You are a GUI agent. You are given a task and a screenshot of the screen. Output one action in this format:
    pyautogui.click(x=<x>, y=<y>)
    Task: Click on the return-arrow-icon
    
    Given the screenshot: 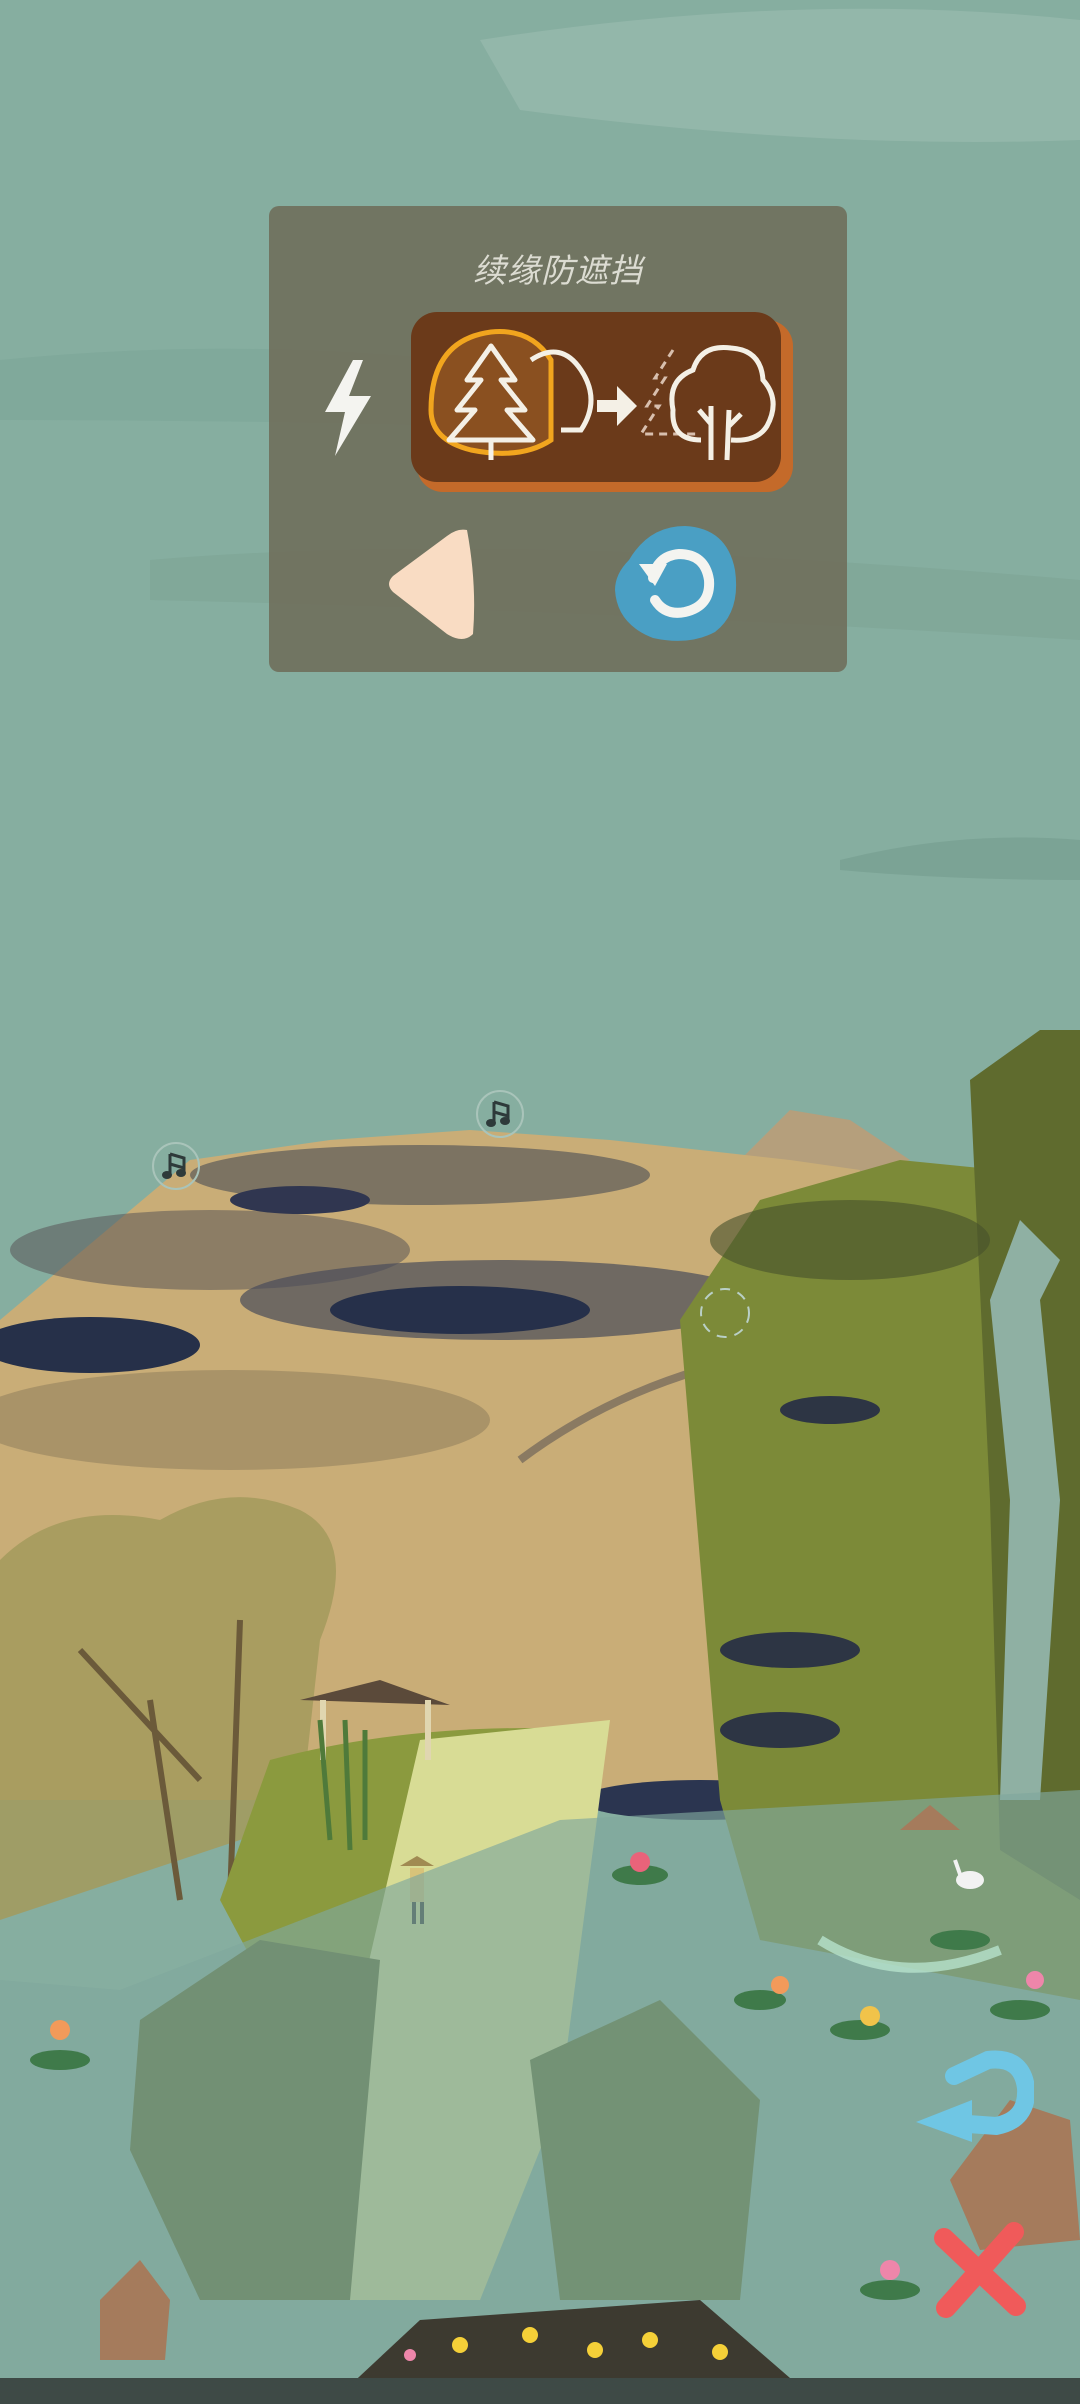 What is the action you would take?
    pyautogui.click(x=973, y=2096)
    